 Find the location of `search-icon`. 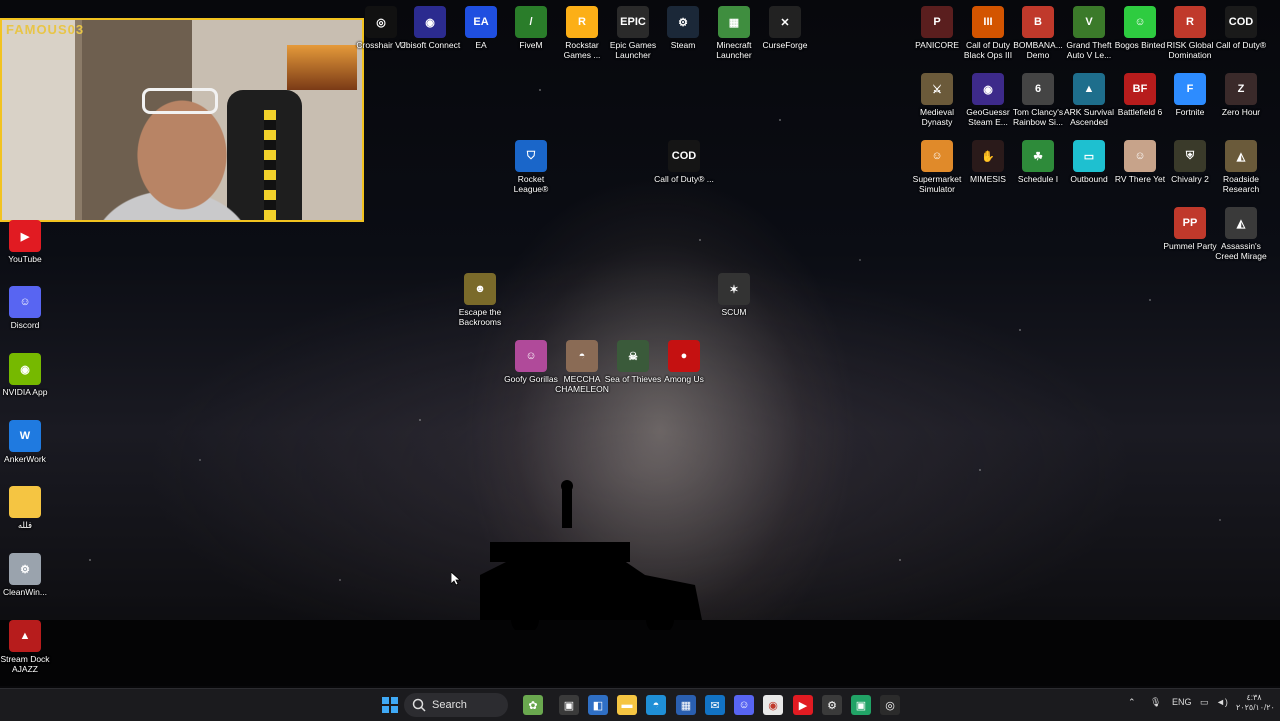

search-icon is located at coordinates (419, 705).